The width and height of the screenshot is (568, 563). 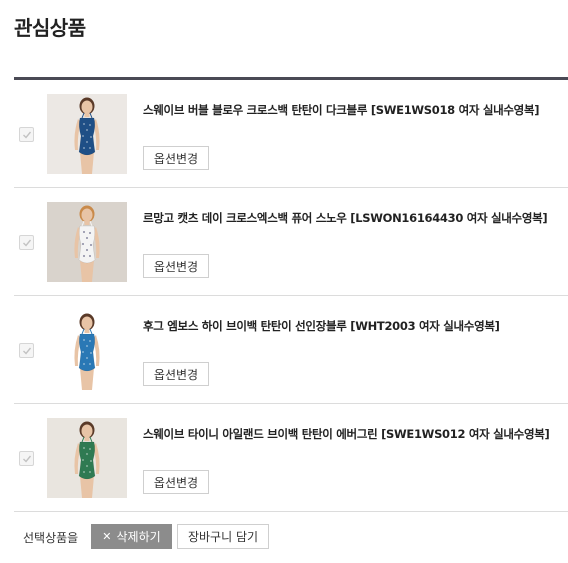 I want to click on page-title: 관심상품, so click(x=50, y=28).